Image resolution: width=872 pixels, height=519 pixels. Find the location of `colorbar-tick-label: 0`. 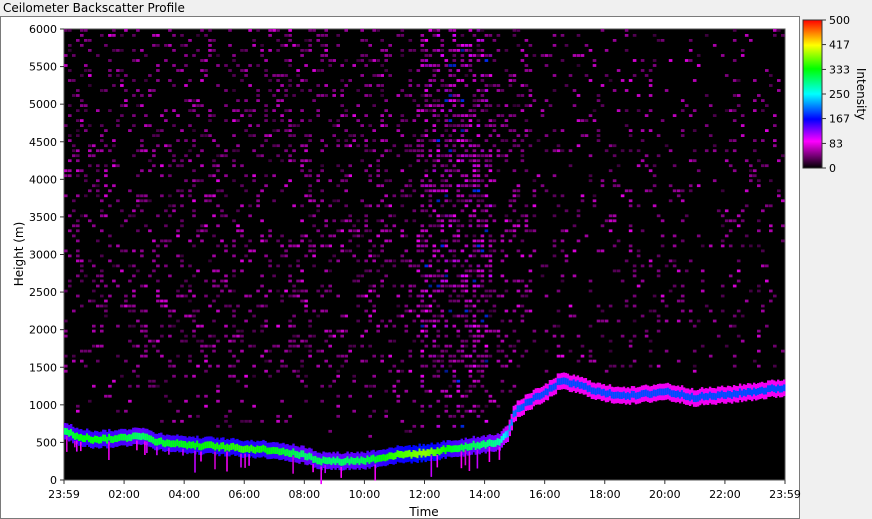

colorbar-tick-label: 0 is located at coordinates (832, 168).